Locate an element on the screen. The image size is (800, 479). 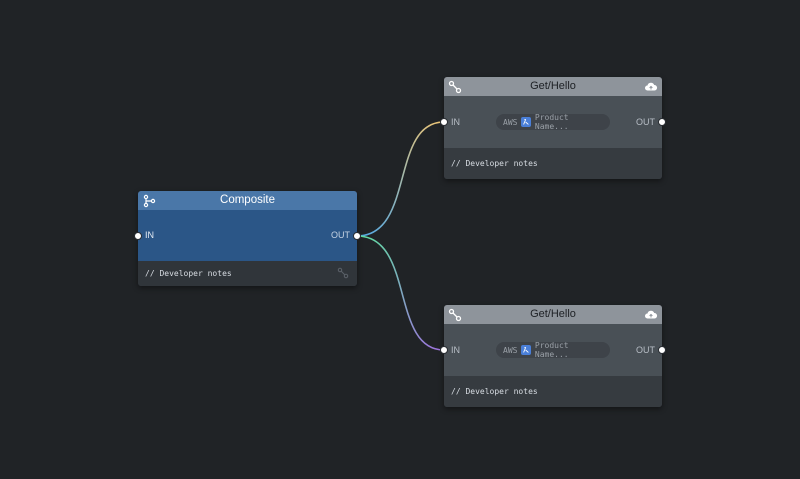
connection-wires is located at coordinates (400, 236).